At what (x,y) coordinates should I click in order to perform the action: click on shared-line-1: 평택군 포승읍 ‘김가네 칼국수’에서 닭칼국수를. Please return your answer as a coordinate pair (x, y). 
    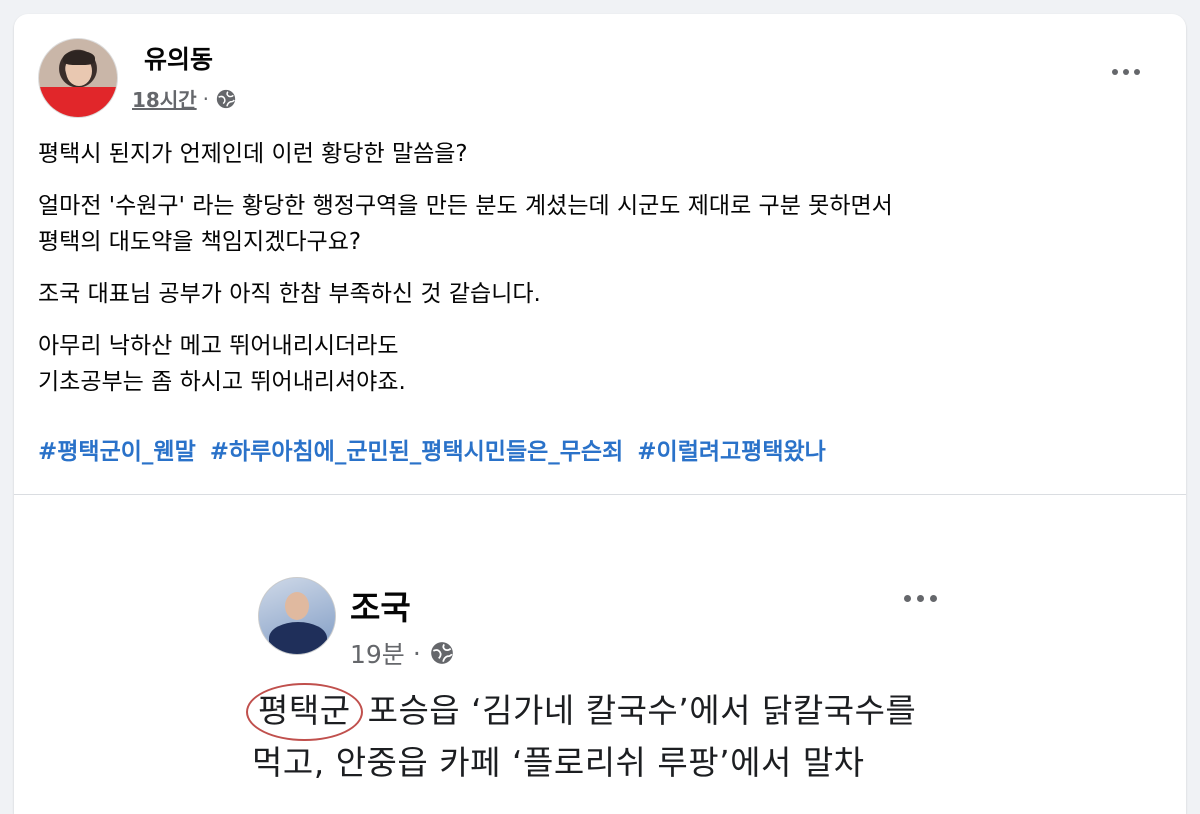
    Looking at the image, I should click on (581, 712).